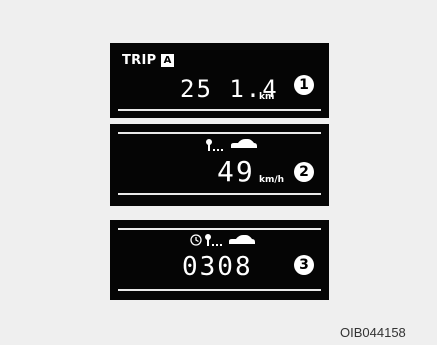  I want to click on trip-label: TRIP, so click(139, 60).